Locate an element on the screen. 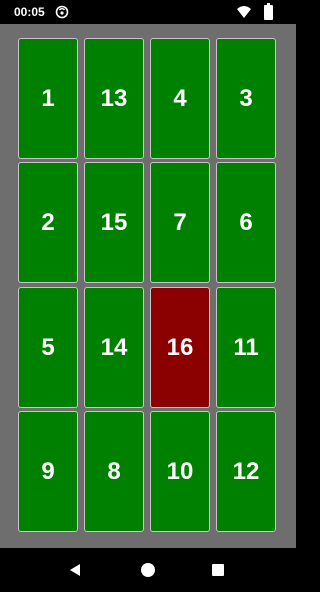 The height and width of the screenshot is (592, 320). puzzle-tile: 12 is located at coordinates (246, 471).